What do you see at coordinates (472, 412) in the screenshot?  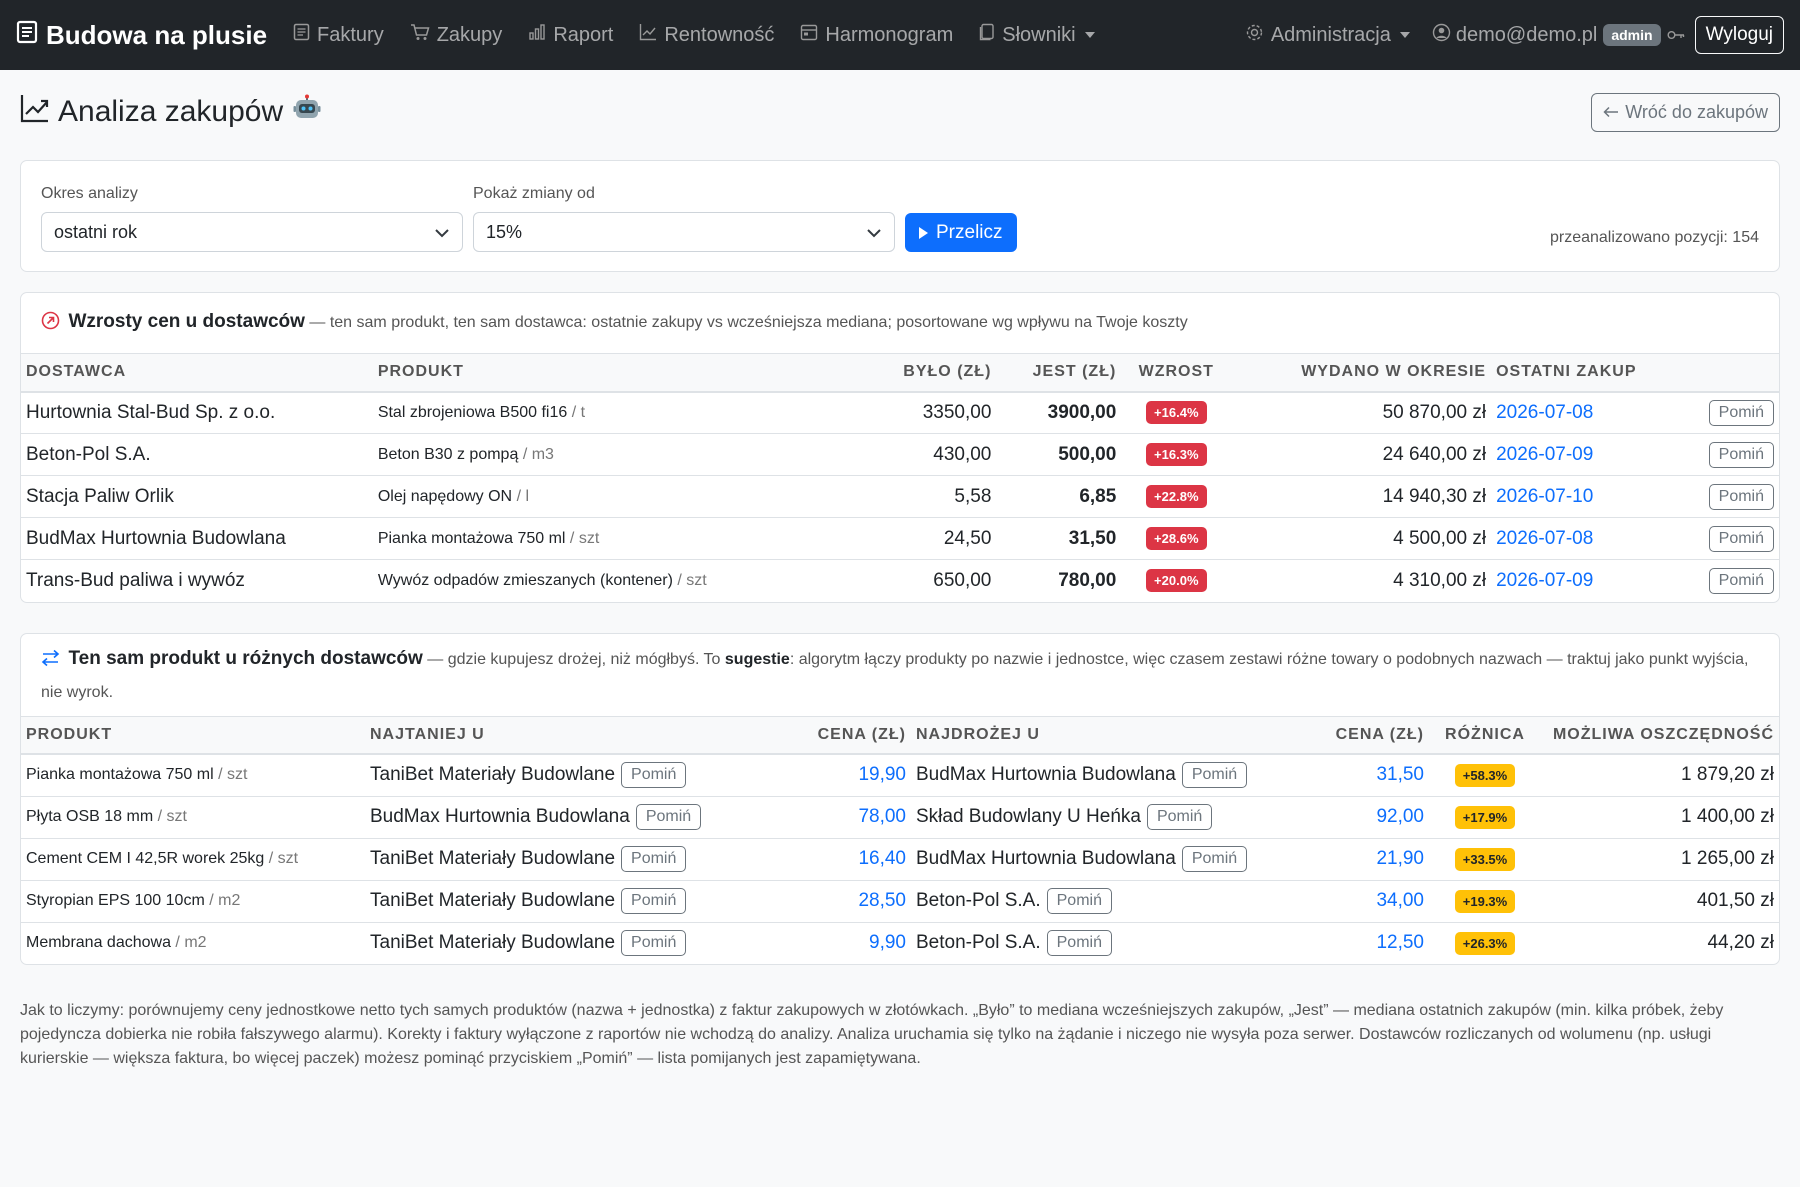 I see `product-name: Stal zbrojeniowa B500 fi16` at bounding box center [472, 412].